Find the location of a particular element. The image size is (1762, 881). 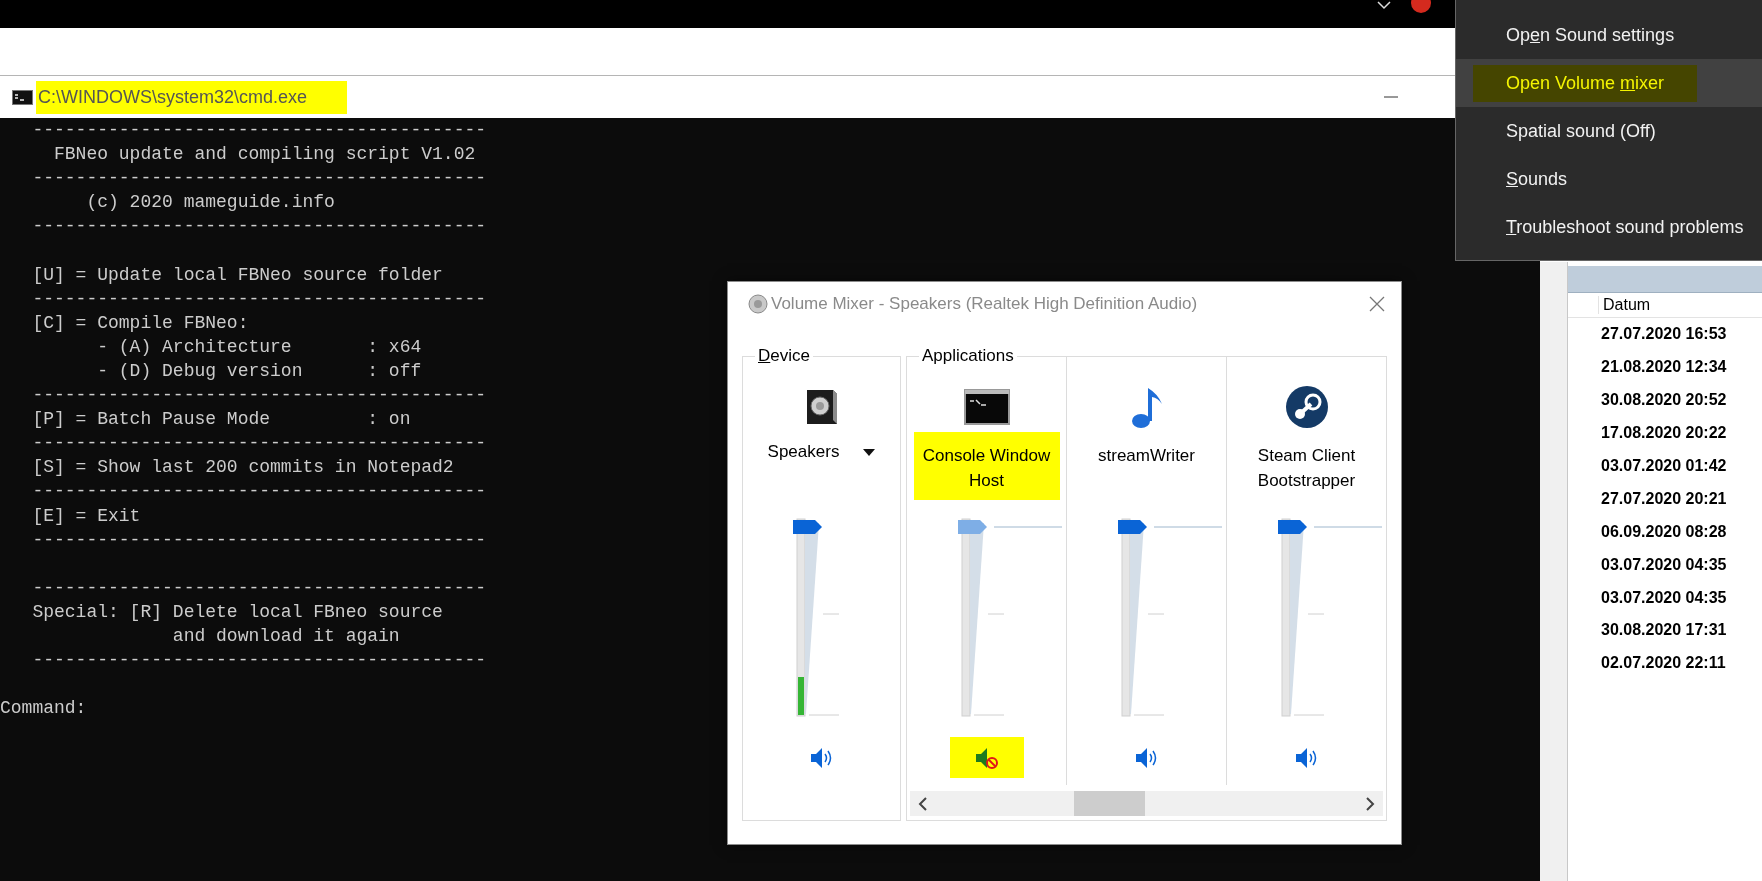

dropdown-caret-icon is located at coordinates (869, 452).